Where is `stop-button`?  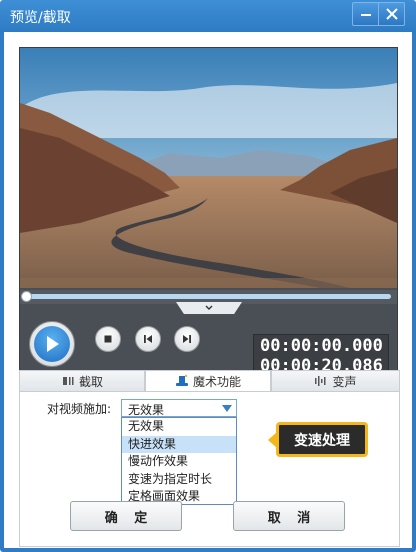
stop-button is located at coordinates (108, 339).